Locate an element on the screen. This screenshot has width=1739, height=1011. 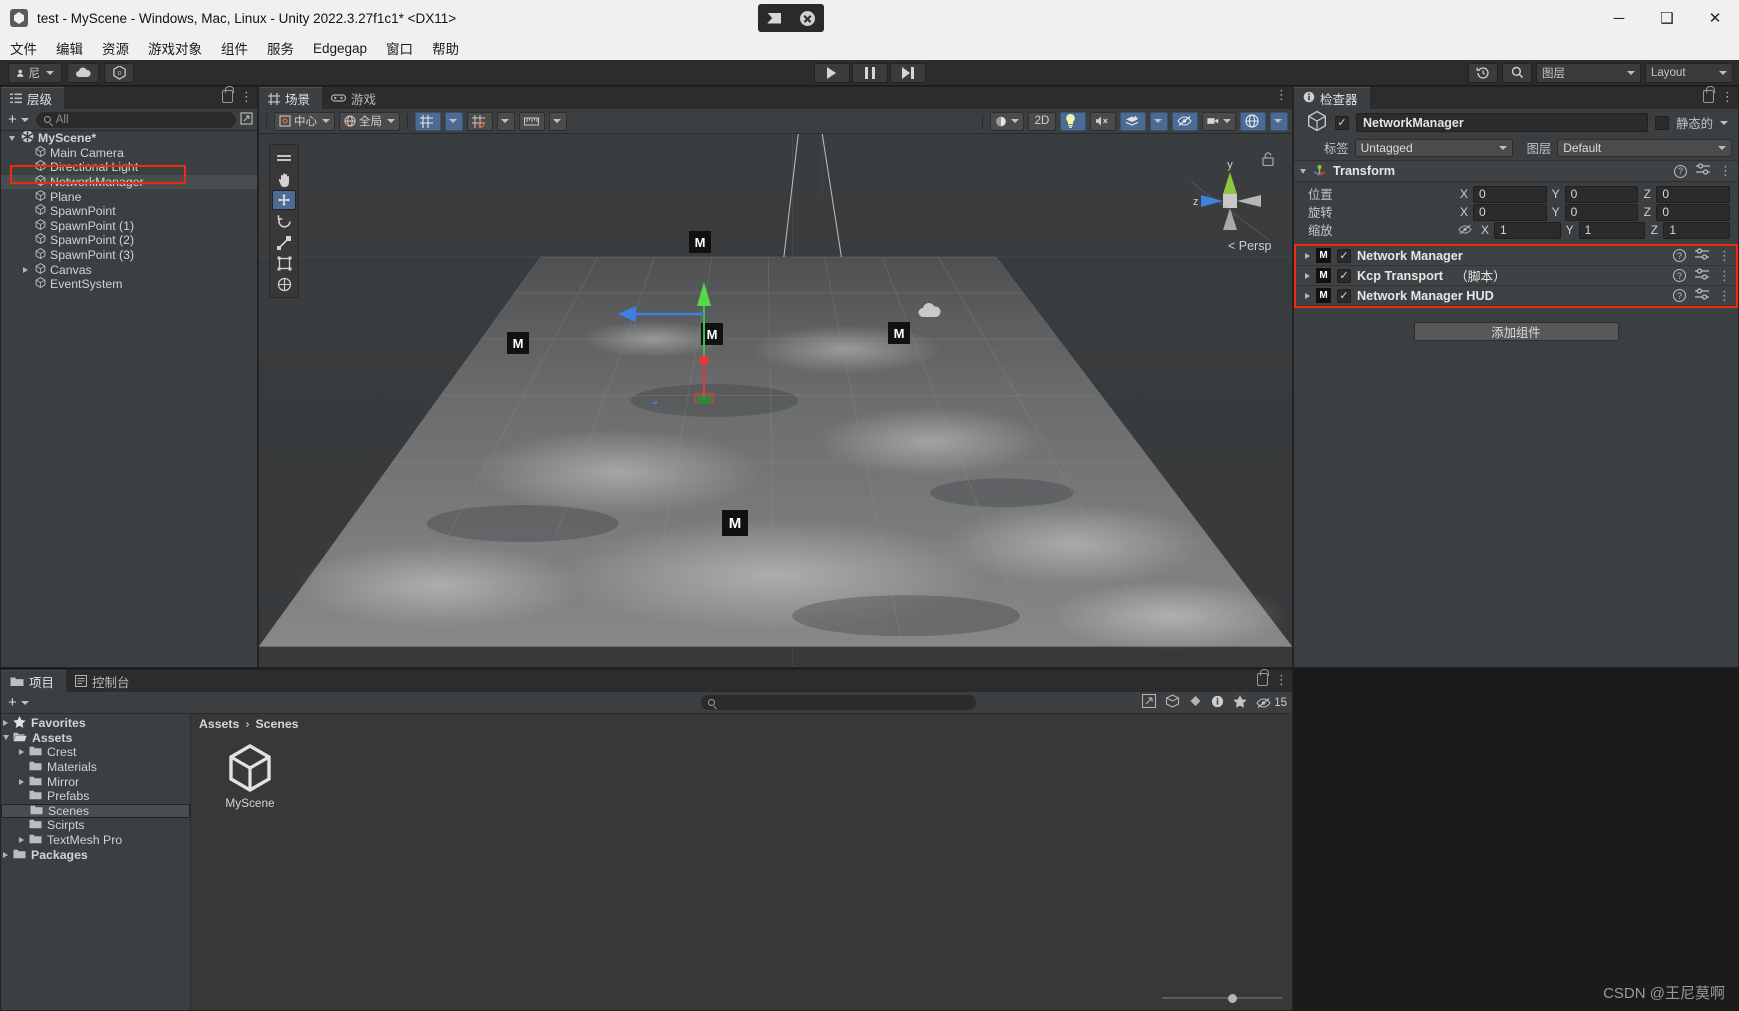
move-tool is located at coordinates (284, 200).